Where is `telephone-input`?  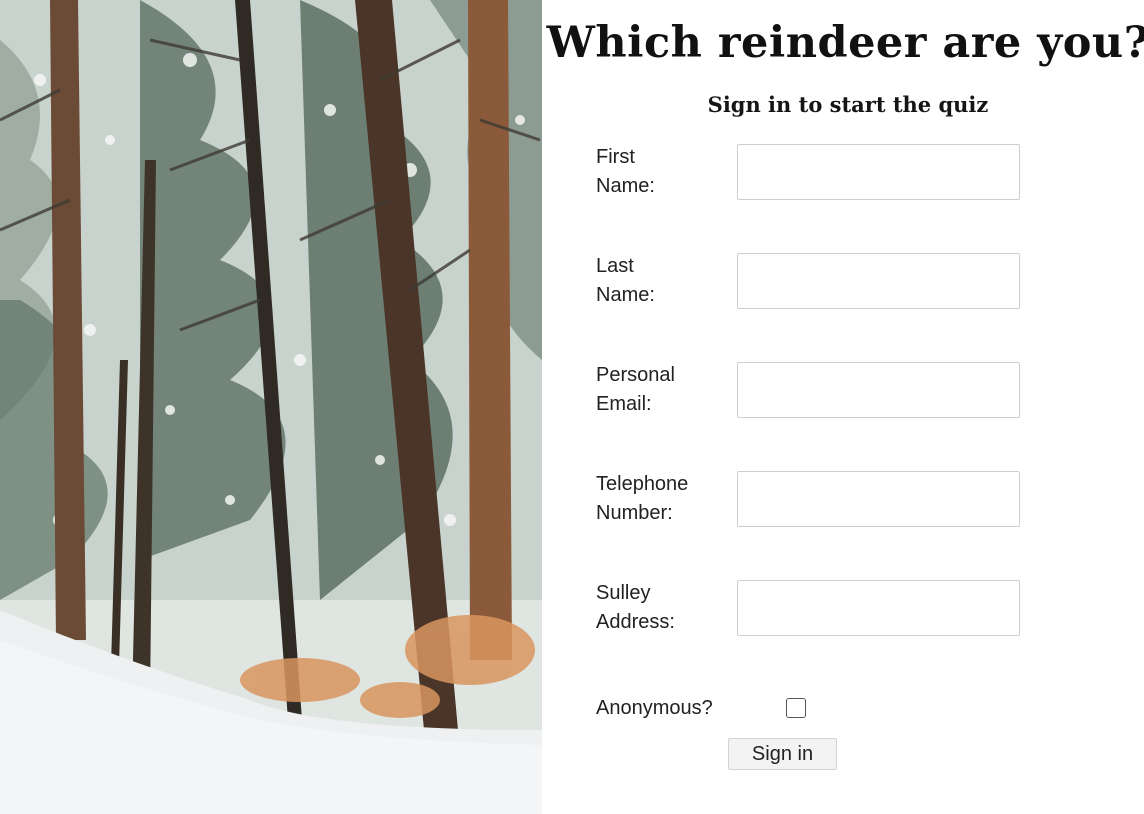 telephone-input is located at coordinates (878, 499).